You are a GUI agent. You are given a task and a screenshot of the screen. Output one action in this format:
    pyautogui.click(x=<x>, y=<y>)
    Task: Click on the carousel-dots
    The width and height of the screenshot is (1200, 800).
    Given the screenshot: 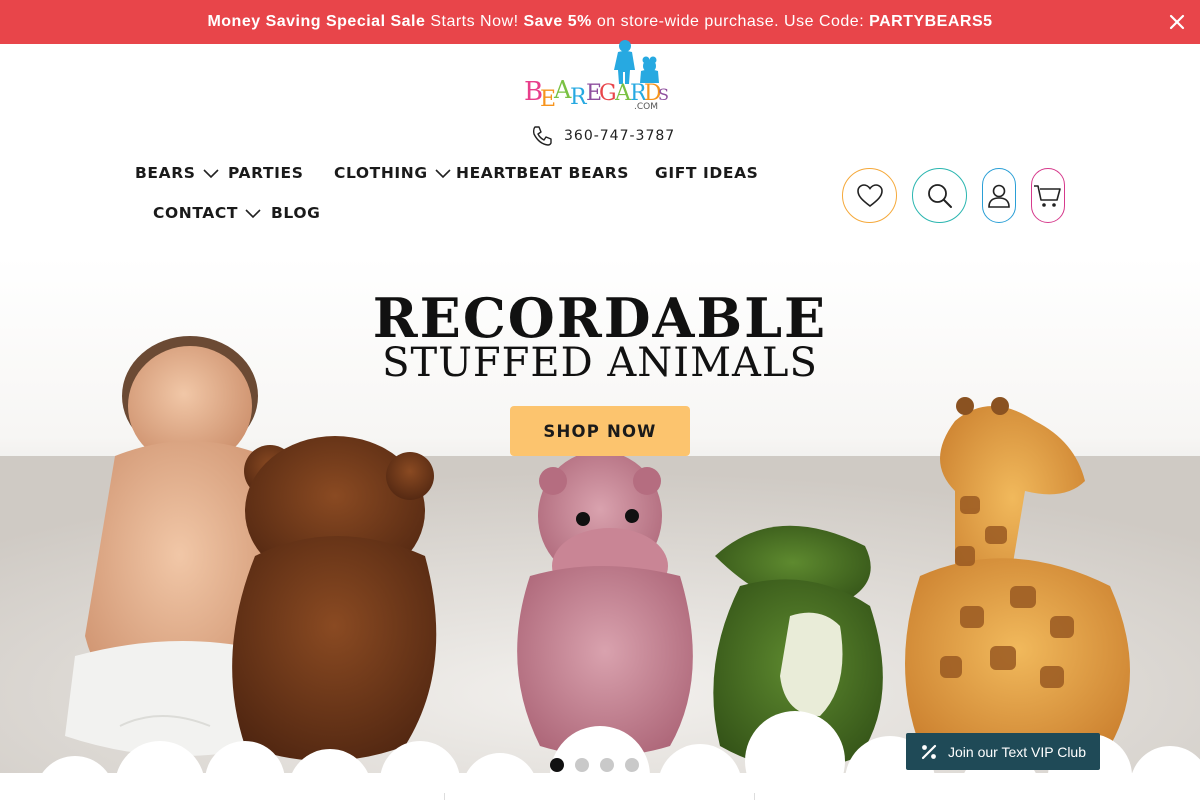 What is the action you would take?
    pyautogui.click(x=594, y=765)
    